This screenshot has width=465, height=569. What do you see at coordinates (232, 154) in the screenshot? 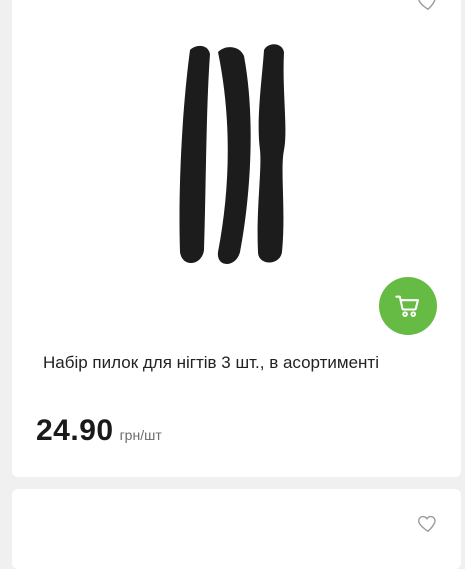
I see `nail-files-image` at bounding box center [232, 154].